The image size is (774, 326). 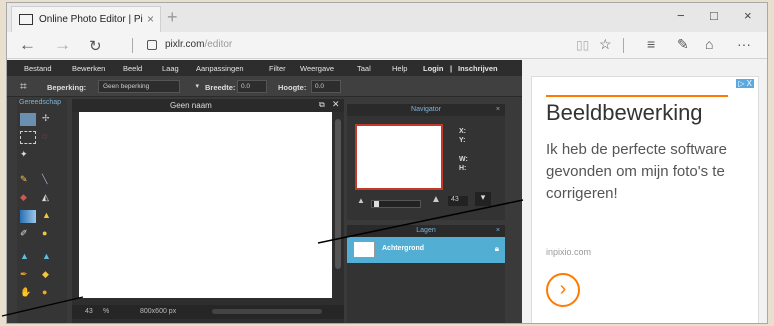 I want to click on tools-title: Gereedschap, so click(x=40, y=102).